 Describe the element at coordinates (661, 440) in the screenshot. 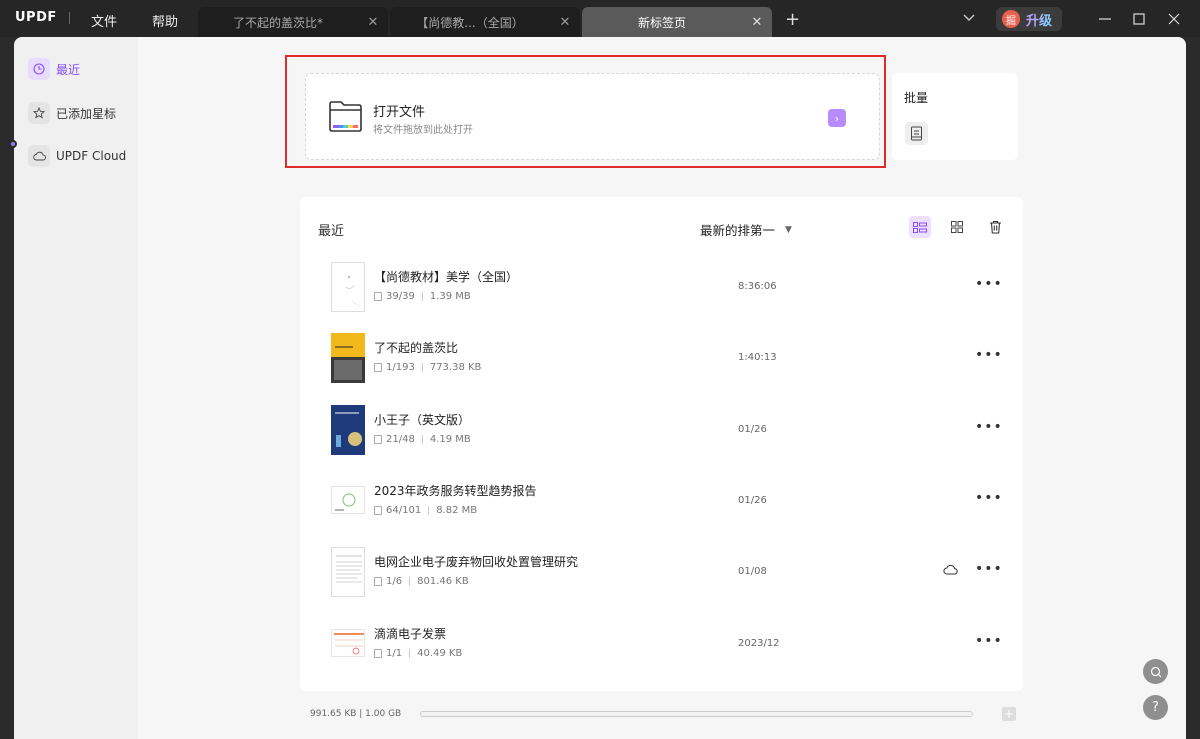

I see `file-row: 小王子（英文版） 21/48 4.19 MB 01/26 •••` at that location.